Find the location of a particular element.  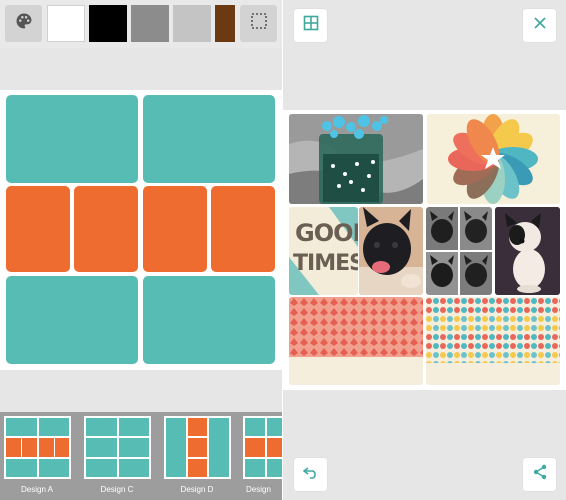

bulldog-photo is located at coordinates (391, 251).